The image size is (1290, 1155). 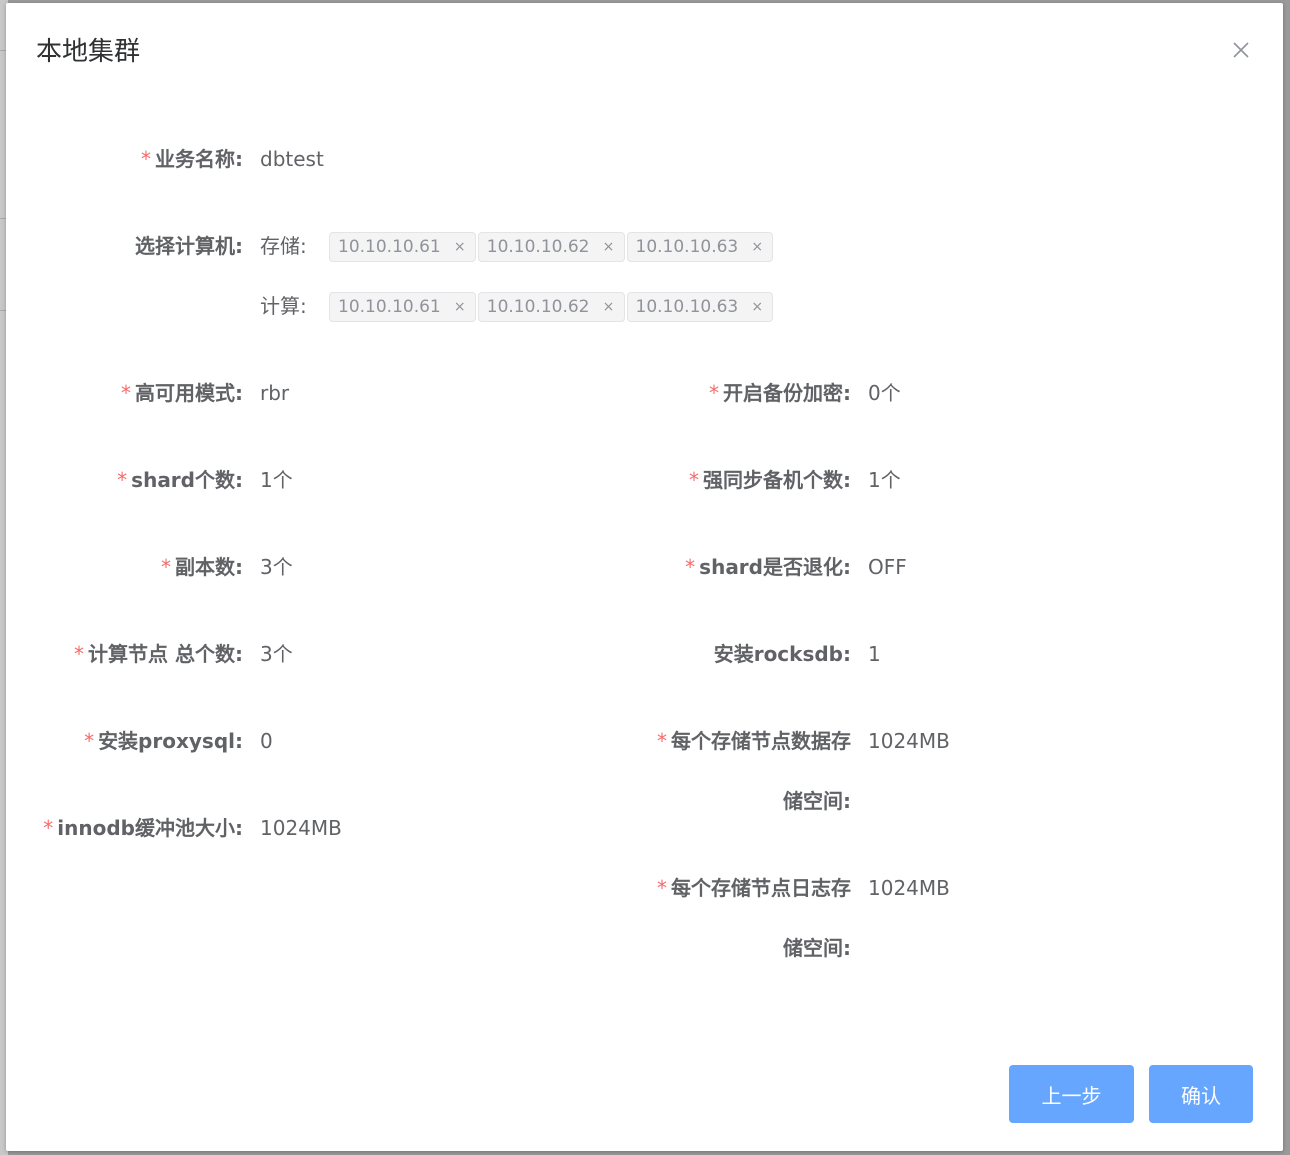 What do you see at coordinates (644, 393) in the screenshot?
I see `form-row-ha-mode: * 高可用模式: rbr * 开启备份加密: 0个` at bounding box center [644, 393].